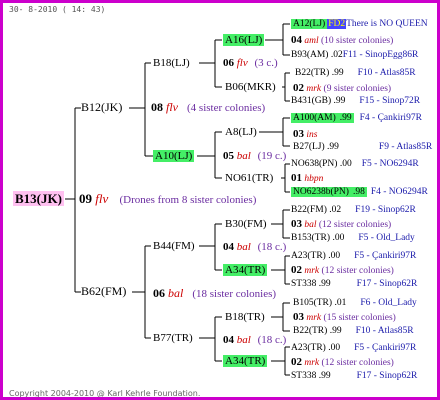 The height and width of the screenshot is (400, 440). Describe the element at coordinates (310, 55) in the screenshot. I see `gen4-row-3-id: B93(AM)` at that location.